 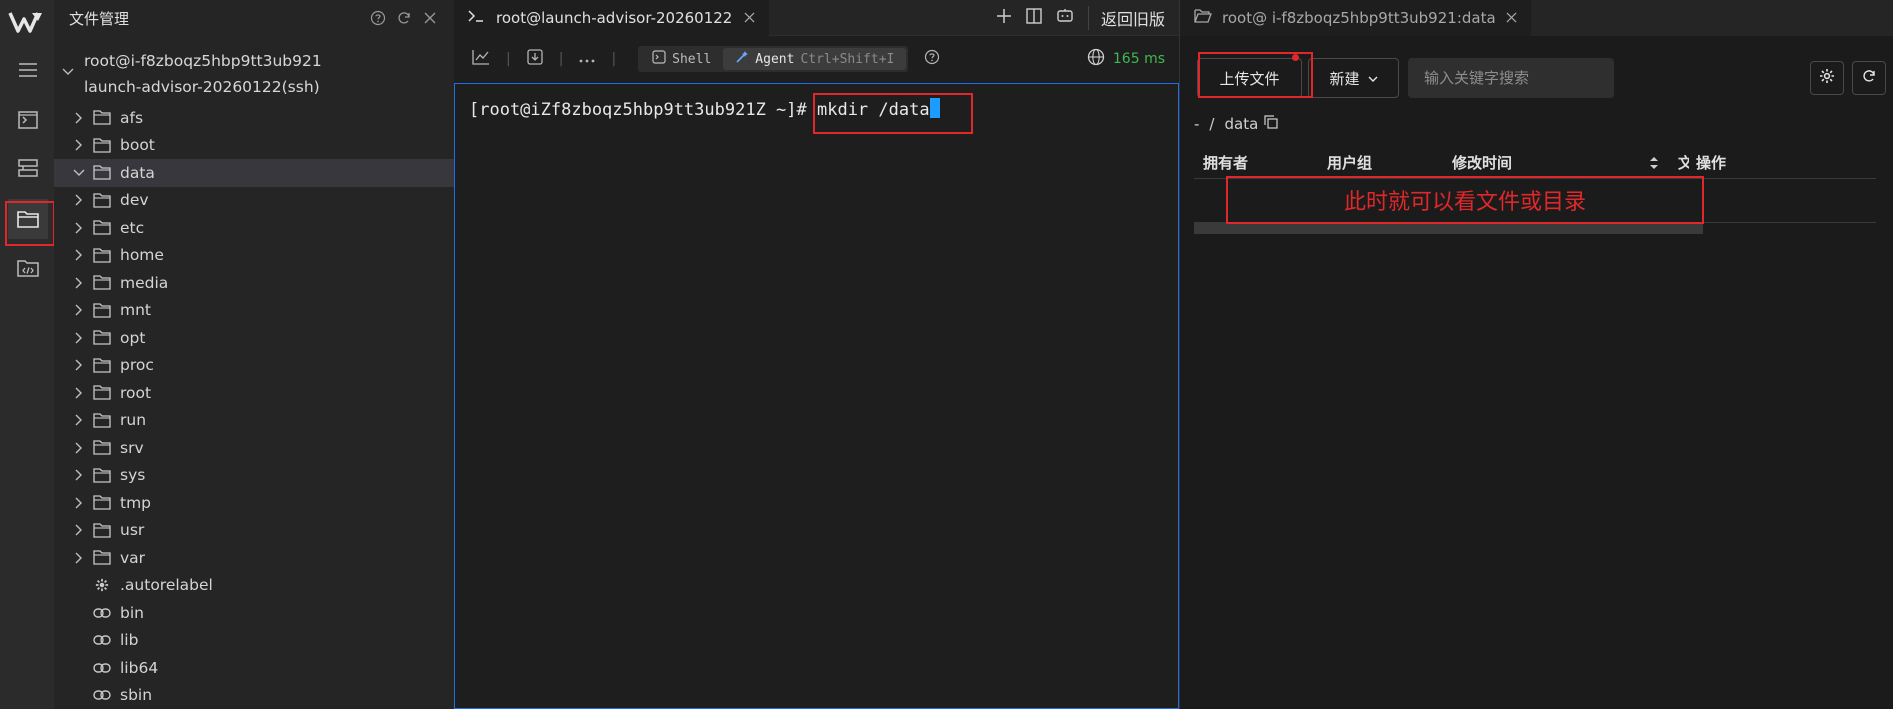 I want to click on settings-button, so click(x=1827, y=78).